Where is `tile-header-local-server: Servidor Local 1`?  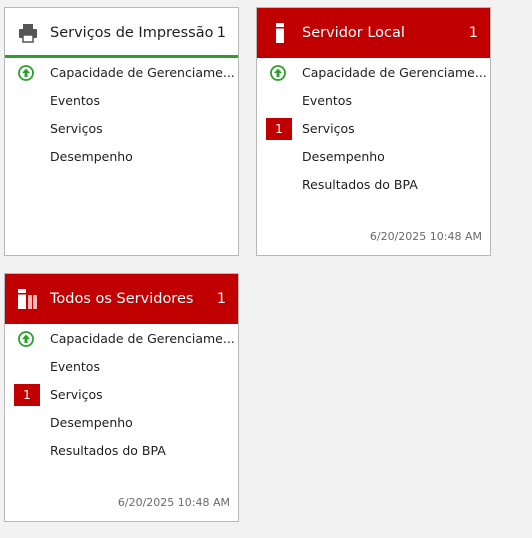
tile-header-local-server: Servidor Local 1 is located at coordinates (373, 33).